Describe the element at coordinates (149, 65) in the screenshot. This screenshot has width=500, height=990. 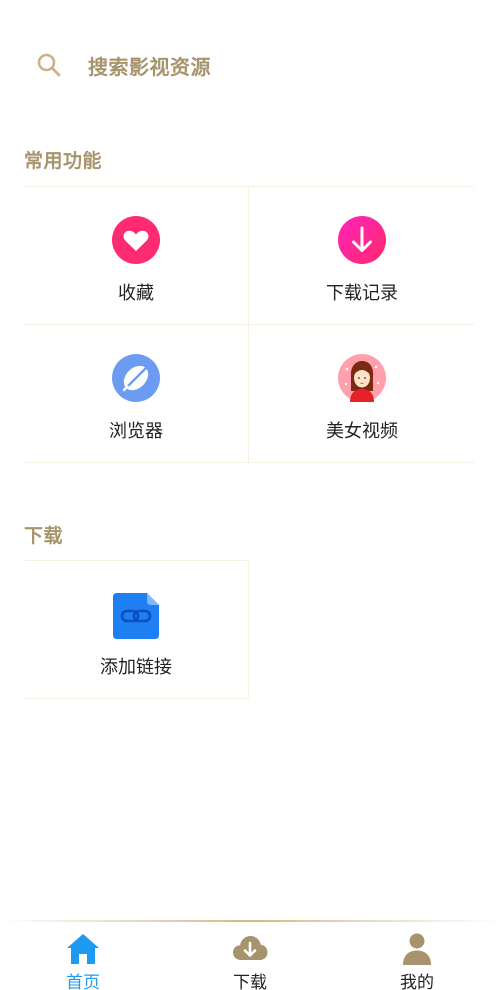
I see `search-placeholder: 搜索影视资源` at that location.